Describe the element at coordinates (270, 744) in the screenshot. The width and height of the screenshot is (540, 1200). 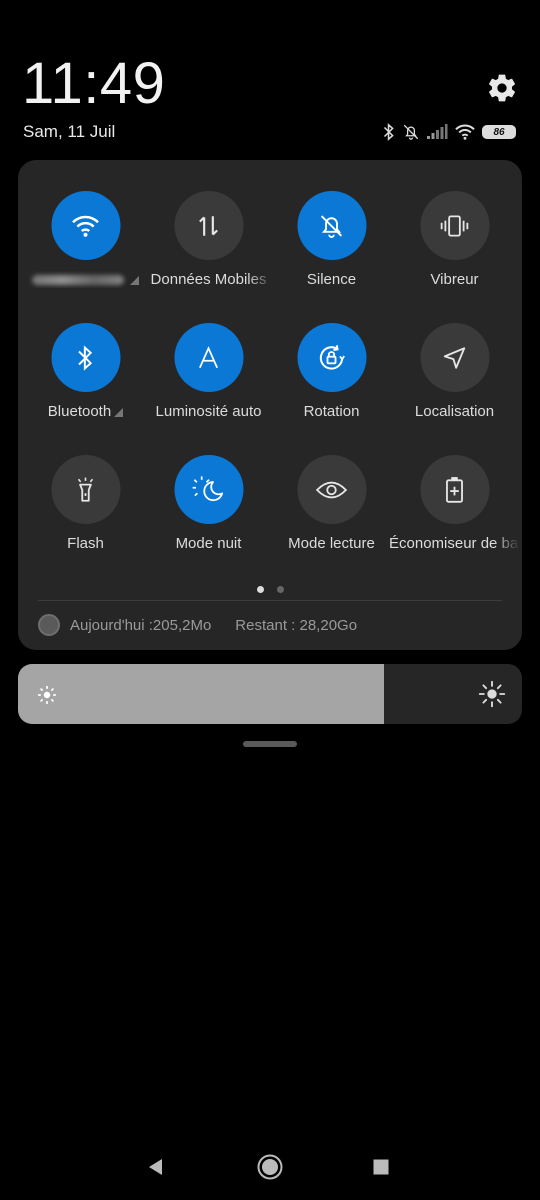
I see `drag-handle` at that location.